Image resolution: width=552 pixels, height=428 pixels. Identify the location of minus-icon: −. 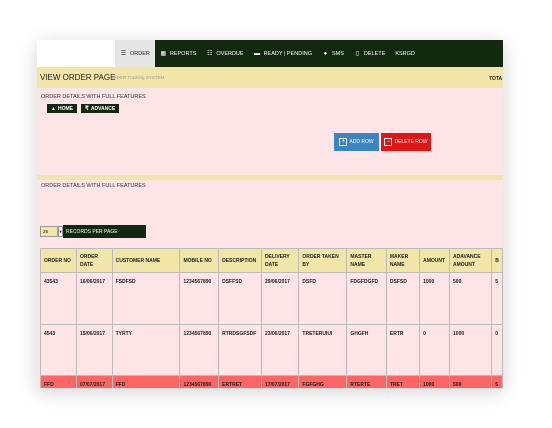
(388, 142).